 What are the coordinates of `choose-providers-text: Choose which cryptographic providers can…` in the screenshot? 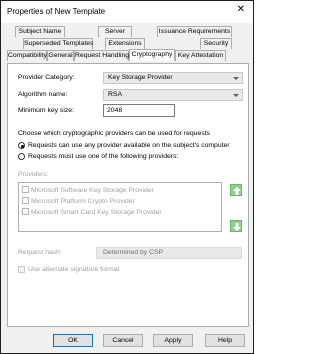 It's located at (114, 133).